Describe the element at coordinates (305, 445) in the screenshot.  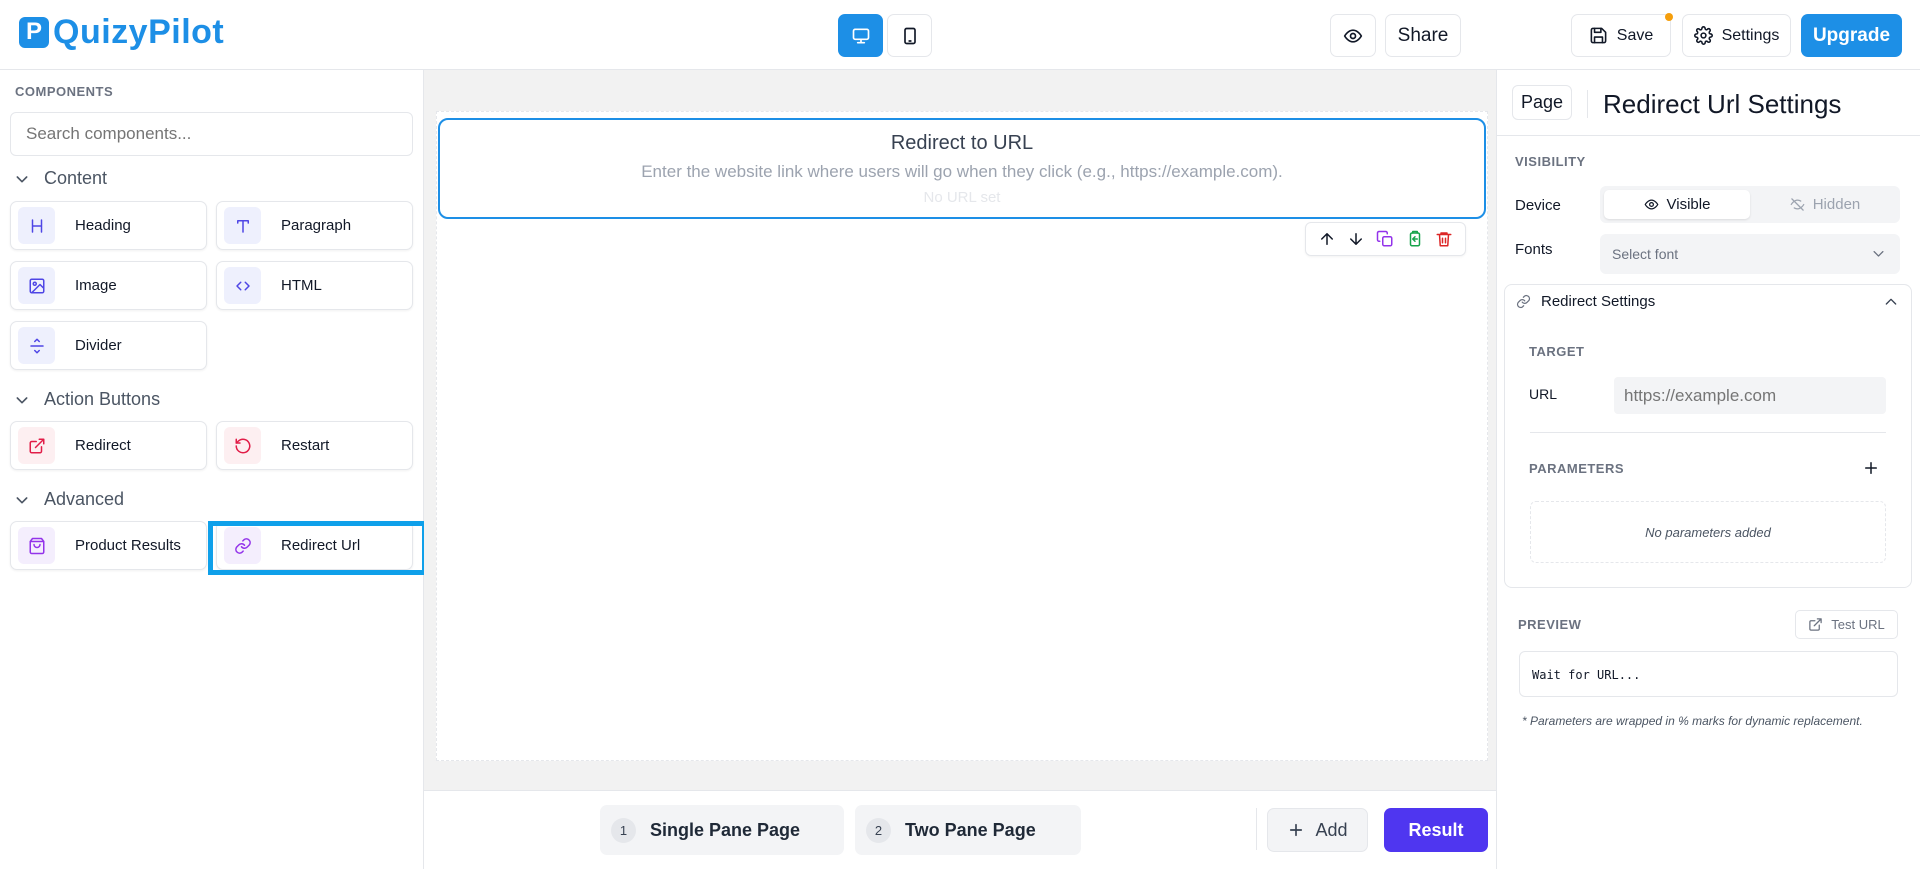
I see `component-label: Restart` at that location.